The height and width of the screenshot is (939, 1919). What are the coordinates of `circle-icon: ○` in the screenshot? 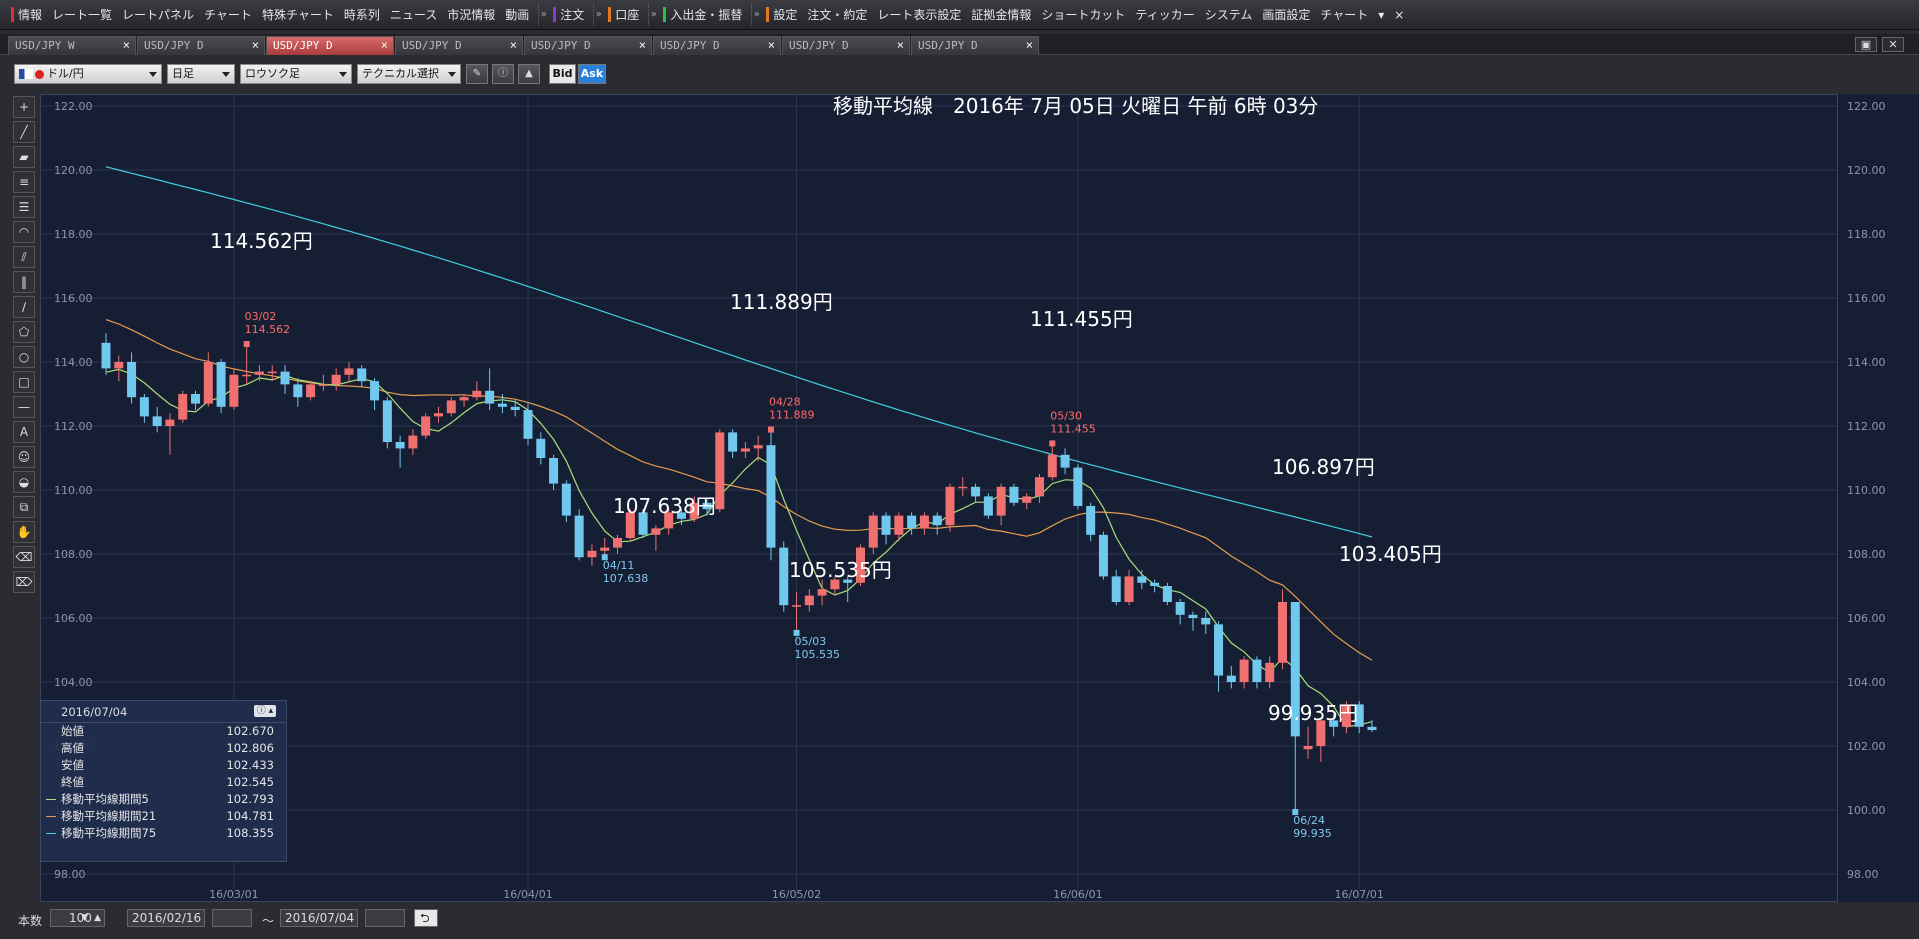 It's located at (24, 357).